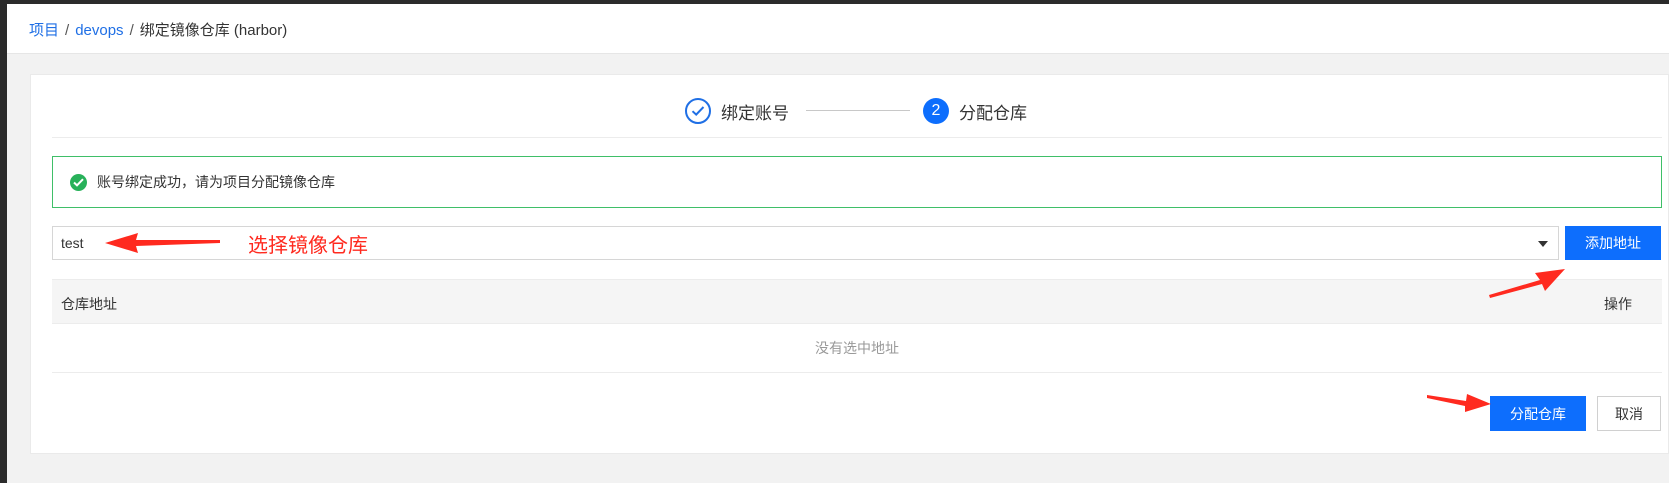  What do you see at coordinates (213, 30) in the screenshot?
I see `breadcrumb-current: 绑定镜像仓库 (harbor)` at bounding box center [213, 30].